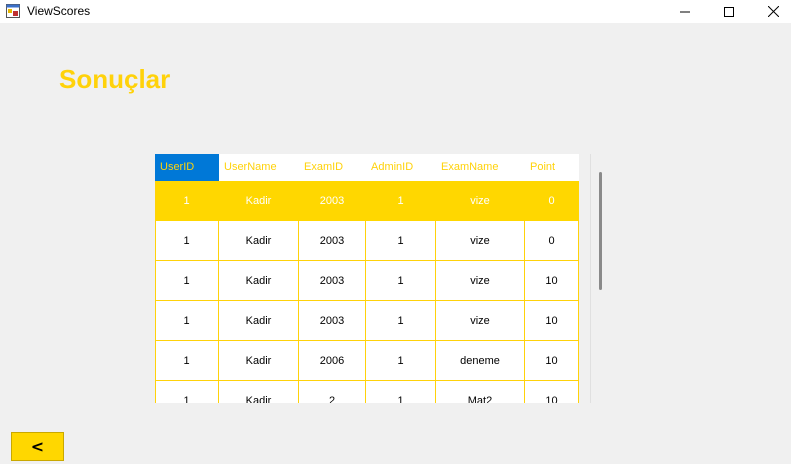  I want to click on close-icon, so click(773, 11).